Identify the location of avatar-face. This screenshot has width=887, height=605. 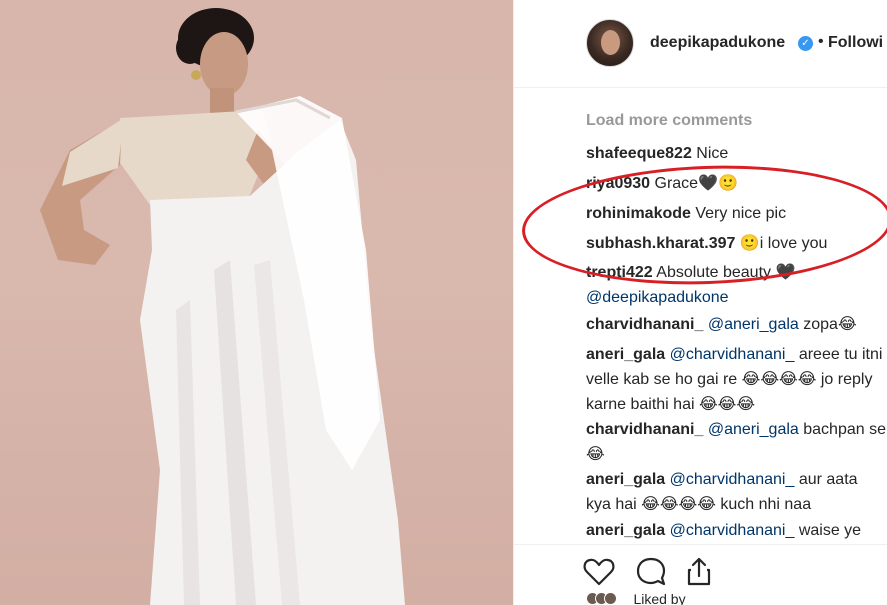
(610, 42).